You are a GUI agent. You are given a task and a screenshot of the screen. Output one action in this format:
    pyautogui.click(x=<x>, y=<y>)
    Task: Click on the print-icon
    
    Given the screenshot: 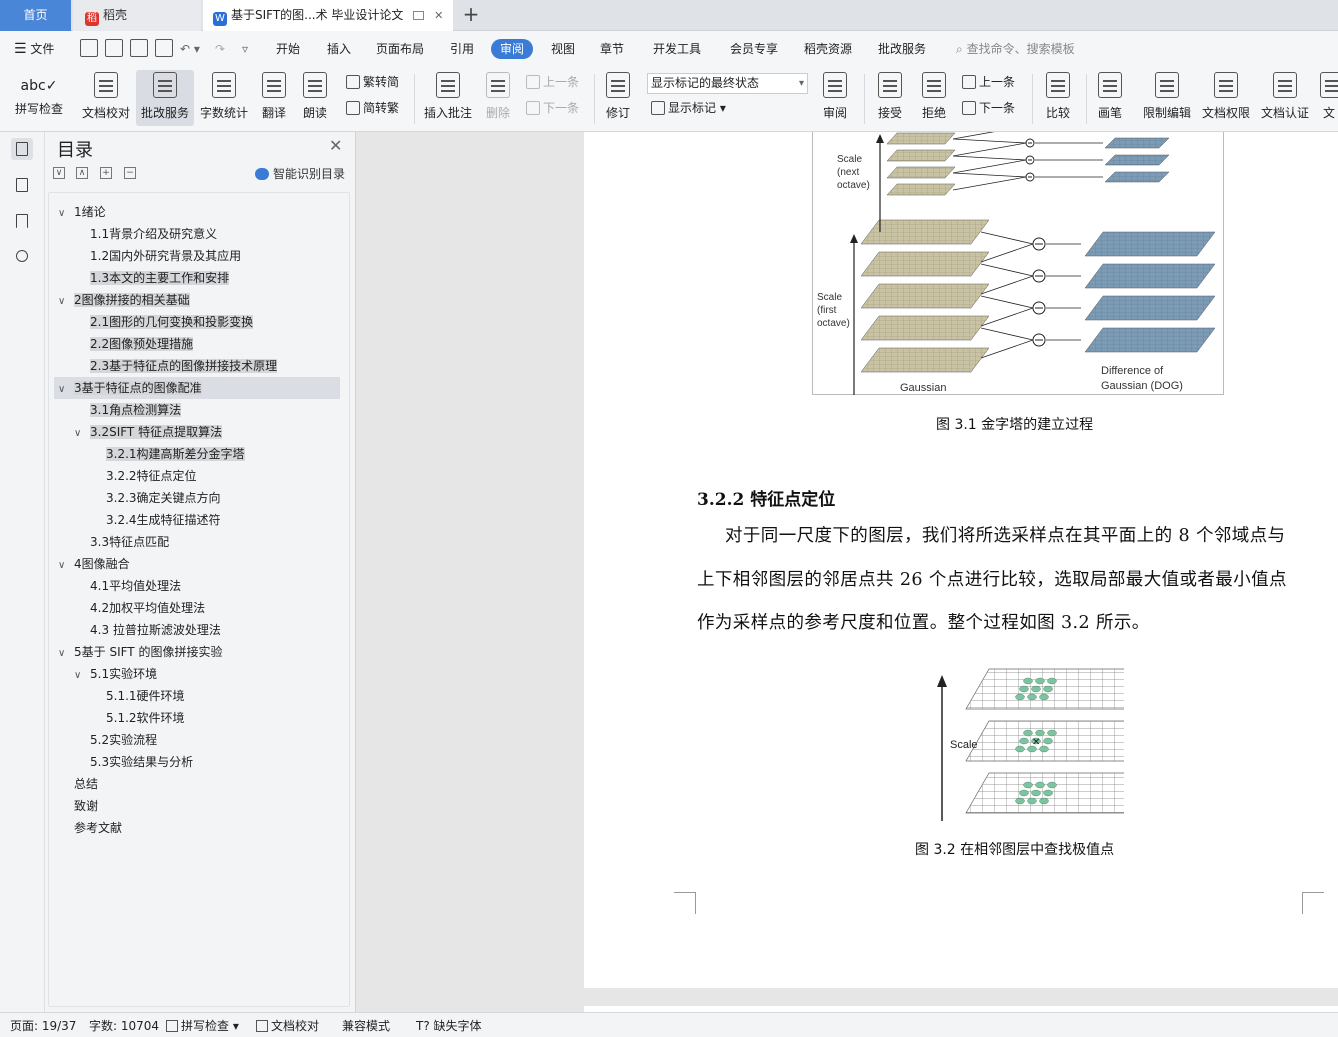 What is the action you would take?
    pyautogui.click(x=139, y=48)
    